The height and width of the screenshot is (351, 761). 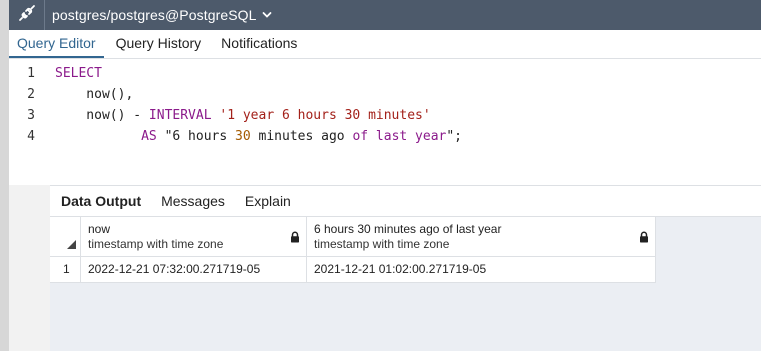 What do you see at coordinates (71, 244) in the screenshot?
I see `corner-triangle-icon` at bounding box center [71, 244].